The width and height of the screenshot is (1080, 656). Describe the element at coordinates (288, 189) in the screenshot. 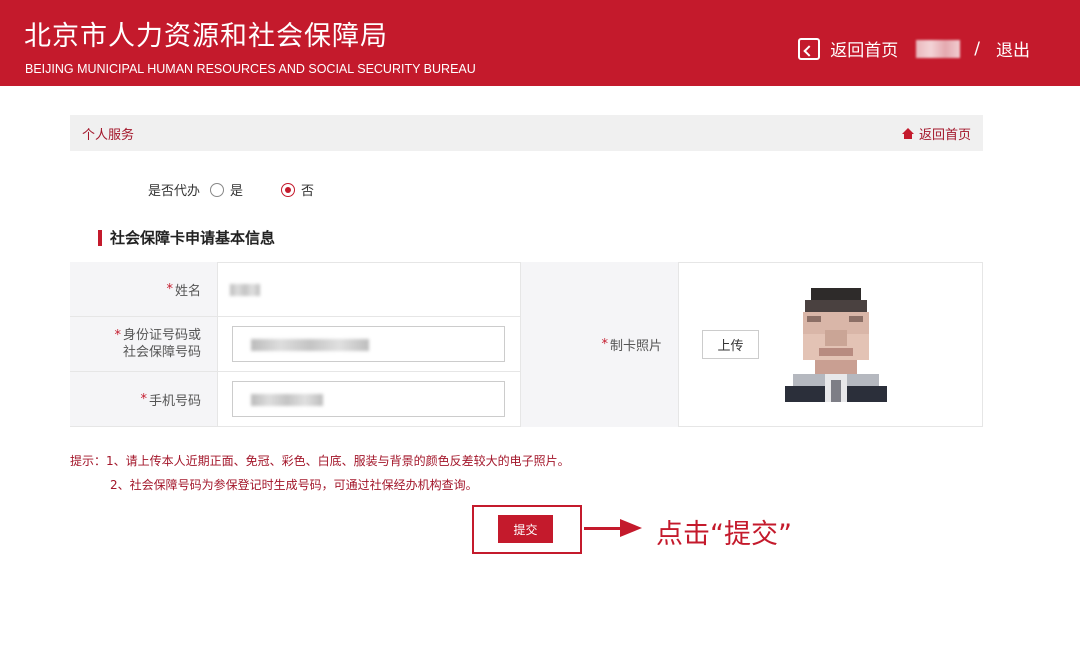

I see `agent-no-radio` at that location.